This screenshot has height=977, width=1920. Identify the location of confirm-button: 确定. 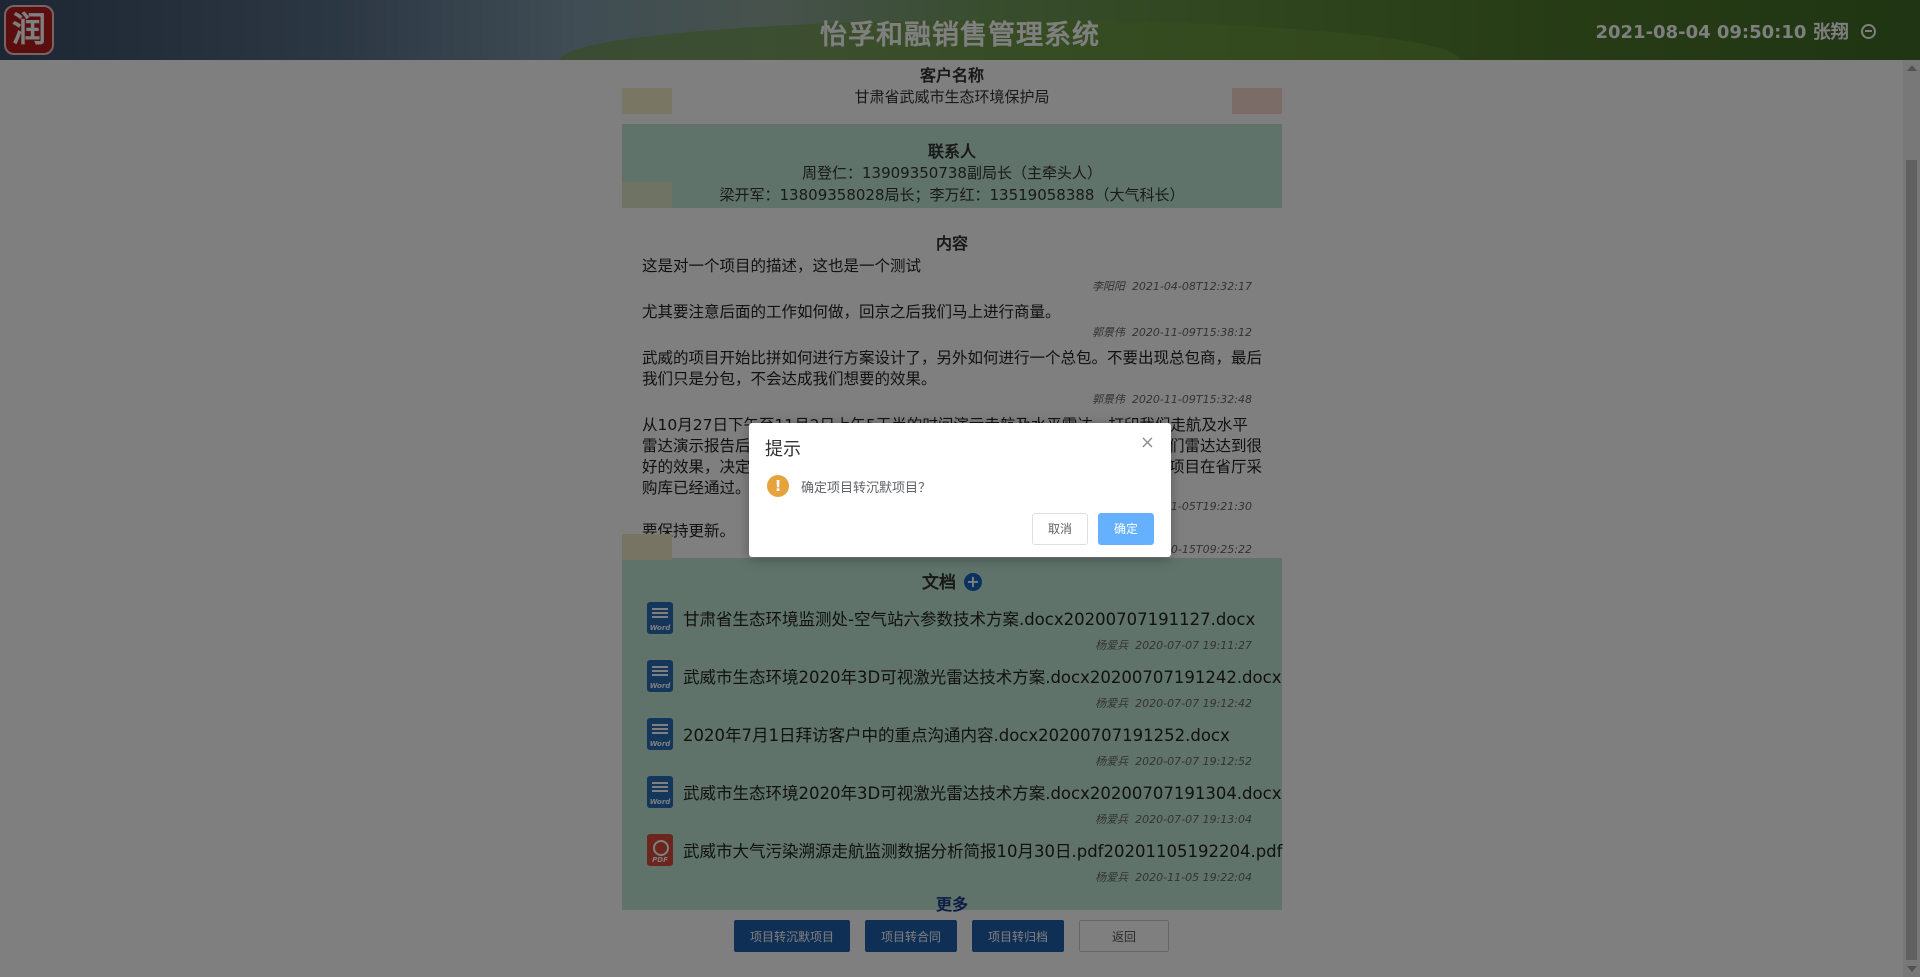
(1126, 529).